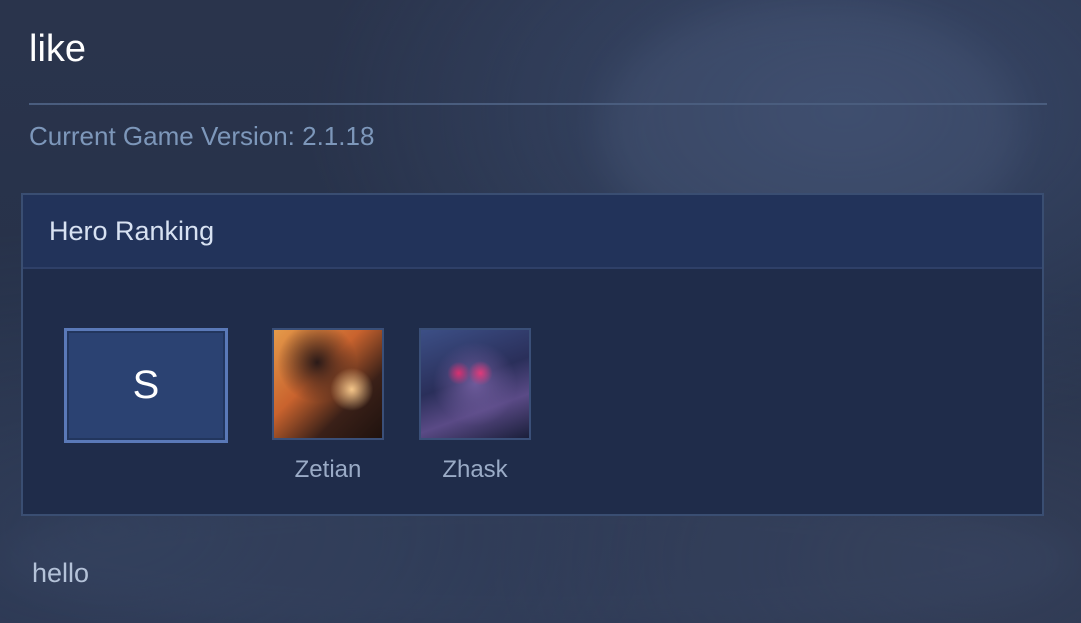 The width and height of the screenshot is (1081, 623). What do you see at coordinates (132, 230) in the screenshot?
I see `hero-ranking-title: Hero Ranking` at bounding box center [132, 230].